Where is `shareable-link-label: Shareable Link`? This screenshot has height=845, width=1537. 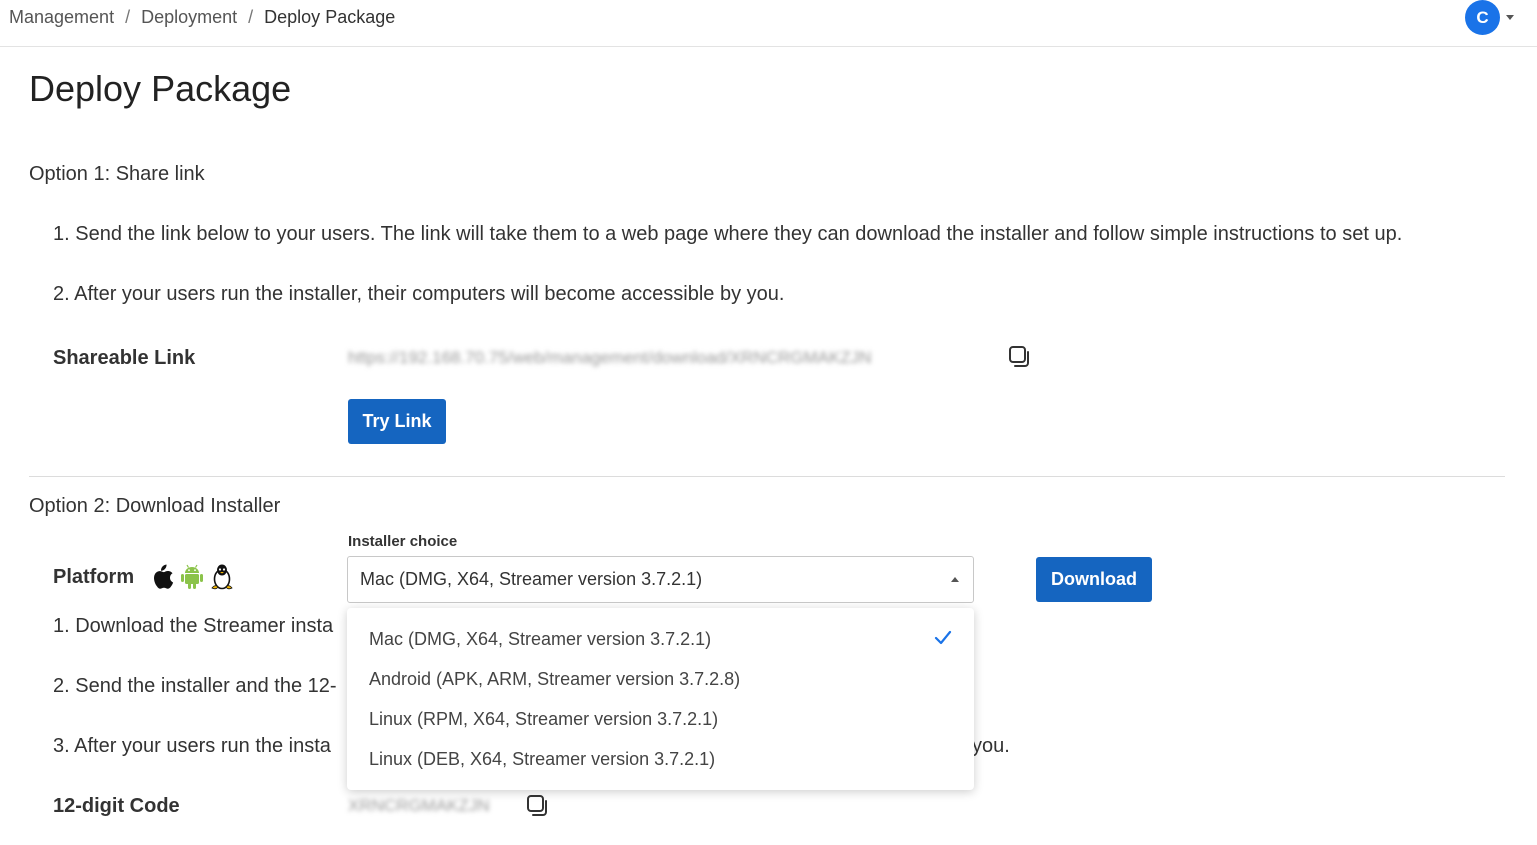
shareable-link-label: Shareable Link is located at coordinates (124, 358).